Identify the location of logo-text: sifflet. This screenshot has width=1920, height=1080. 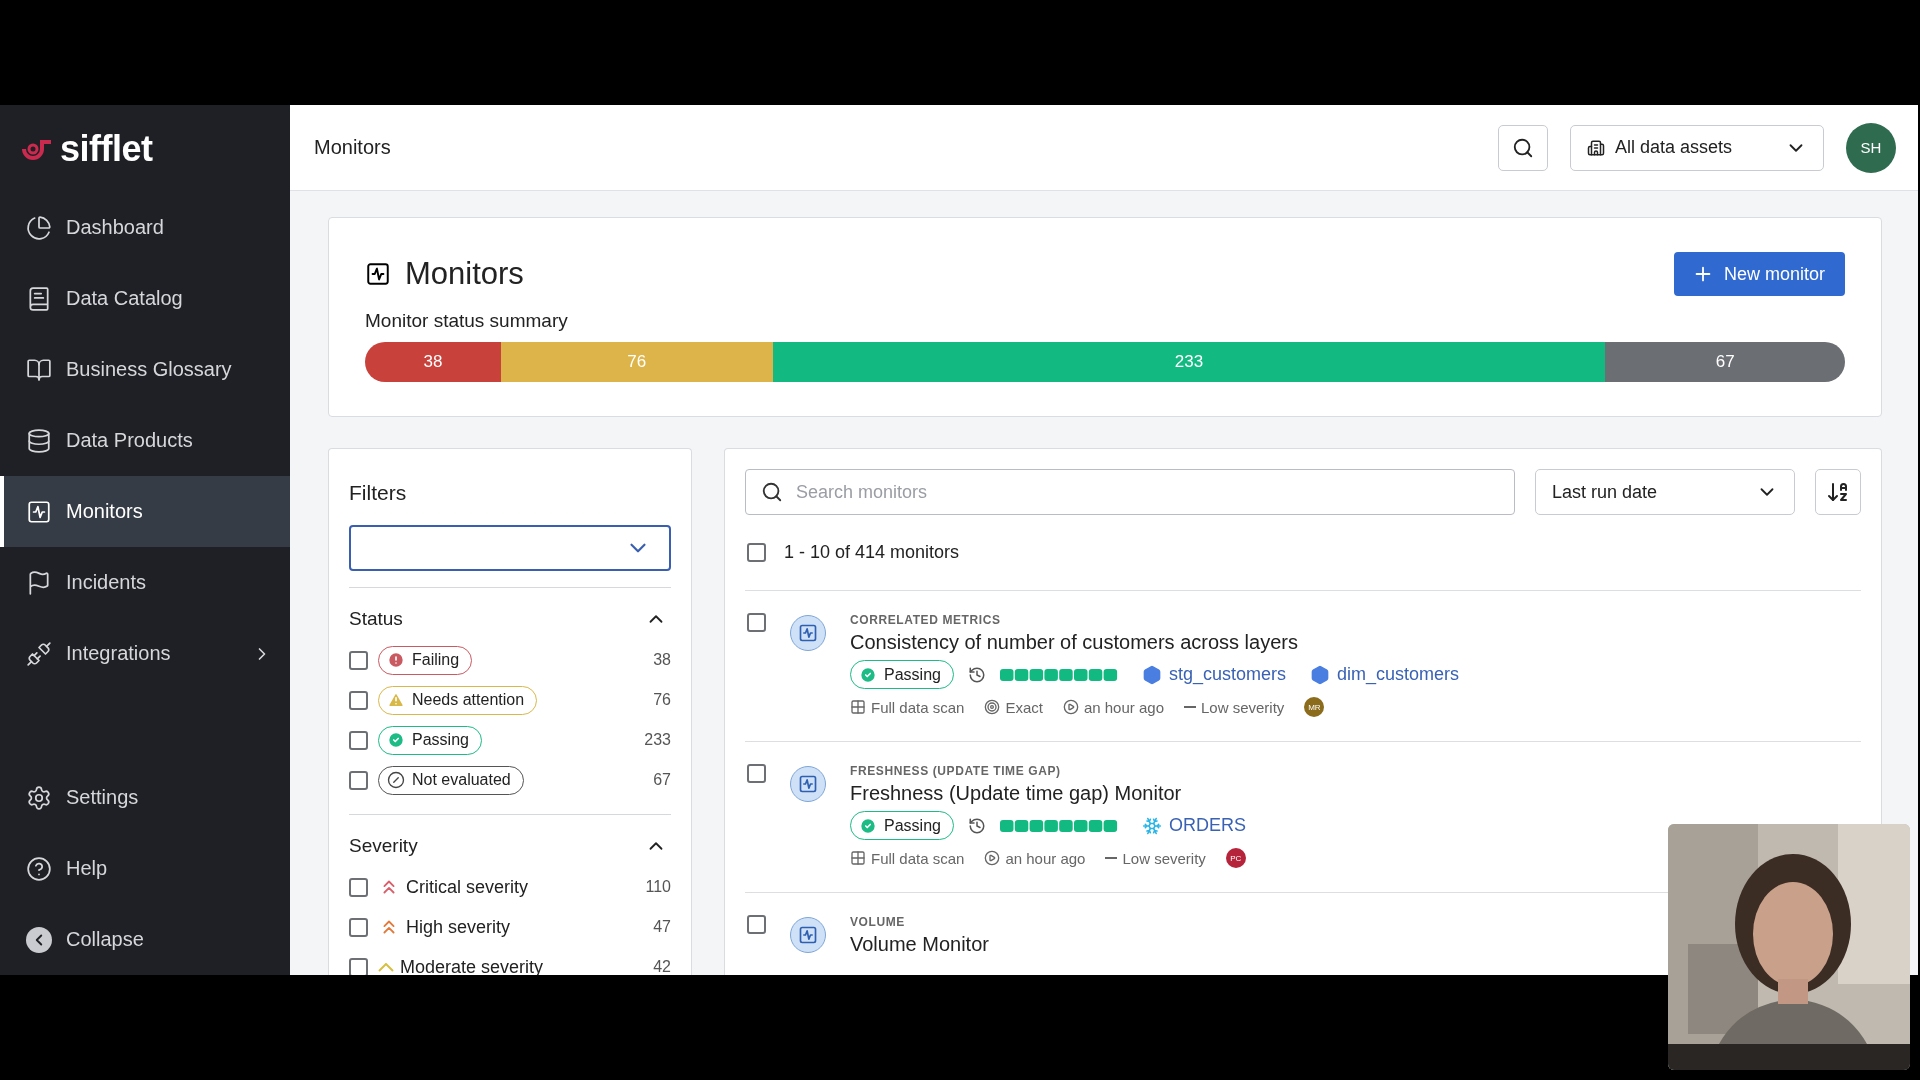
(106, 148).